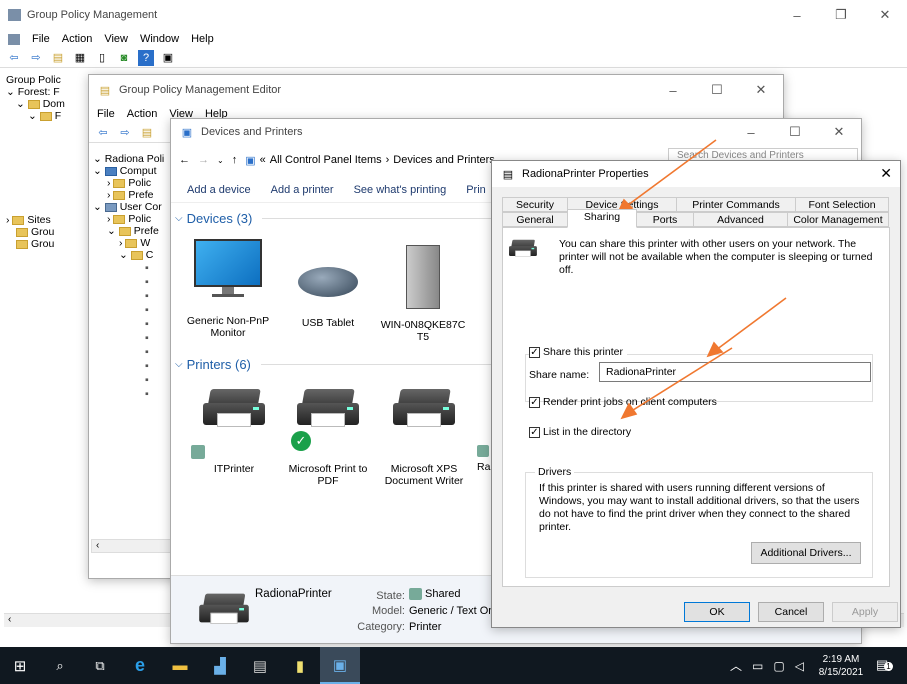  What do you see at coordinates (757, 666) in the screenshot?
I see `network-icon: ▭` at bounding box center [757, 666].